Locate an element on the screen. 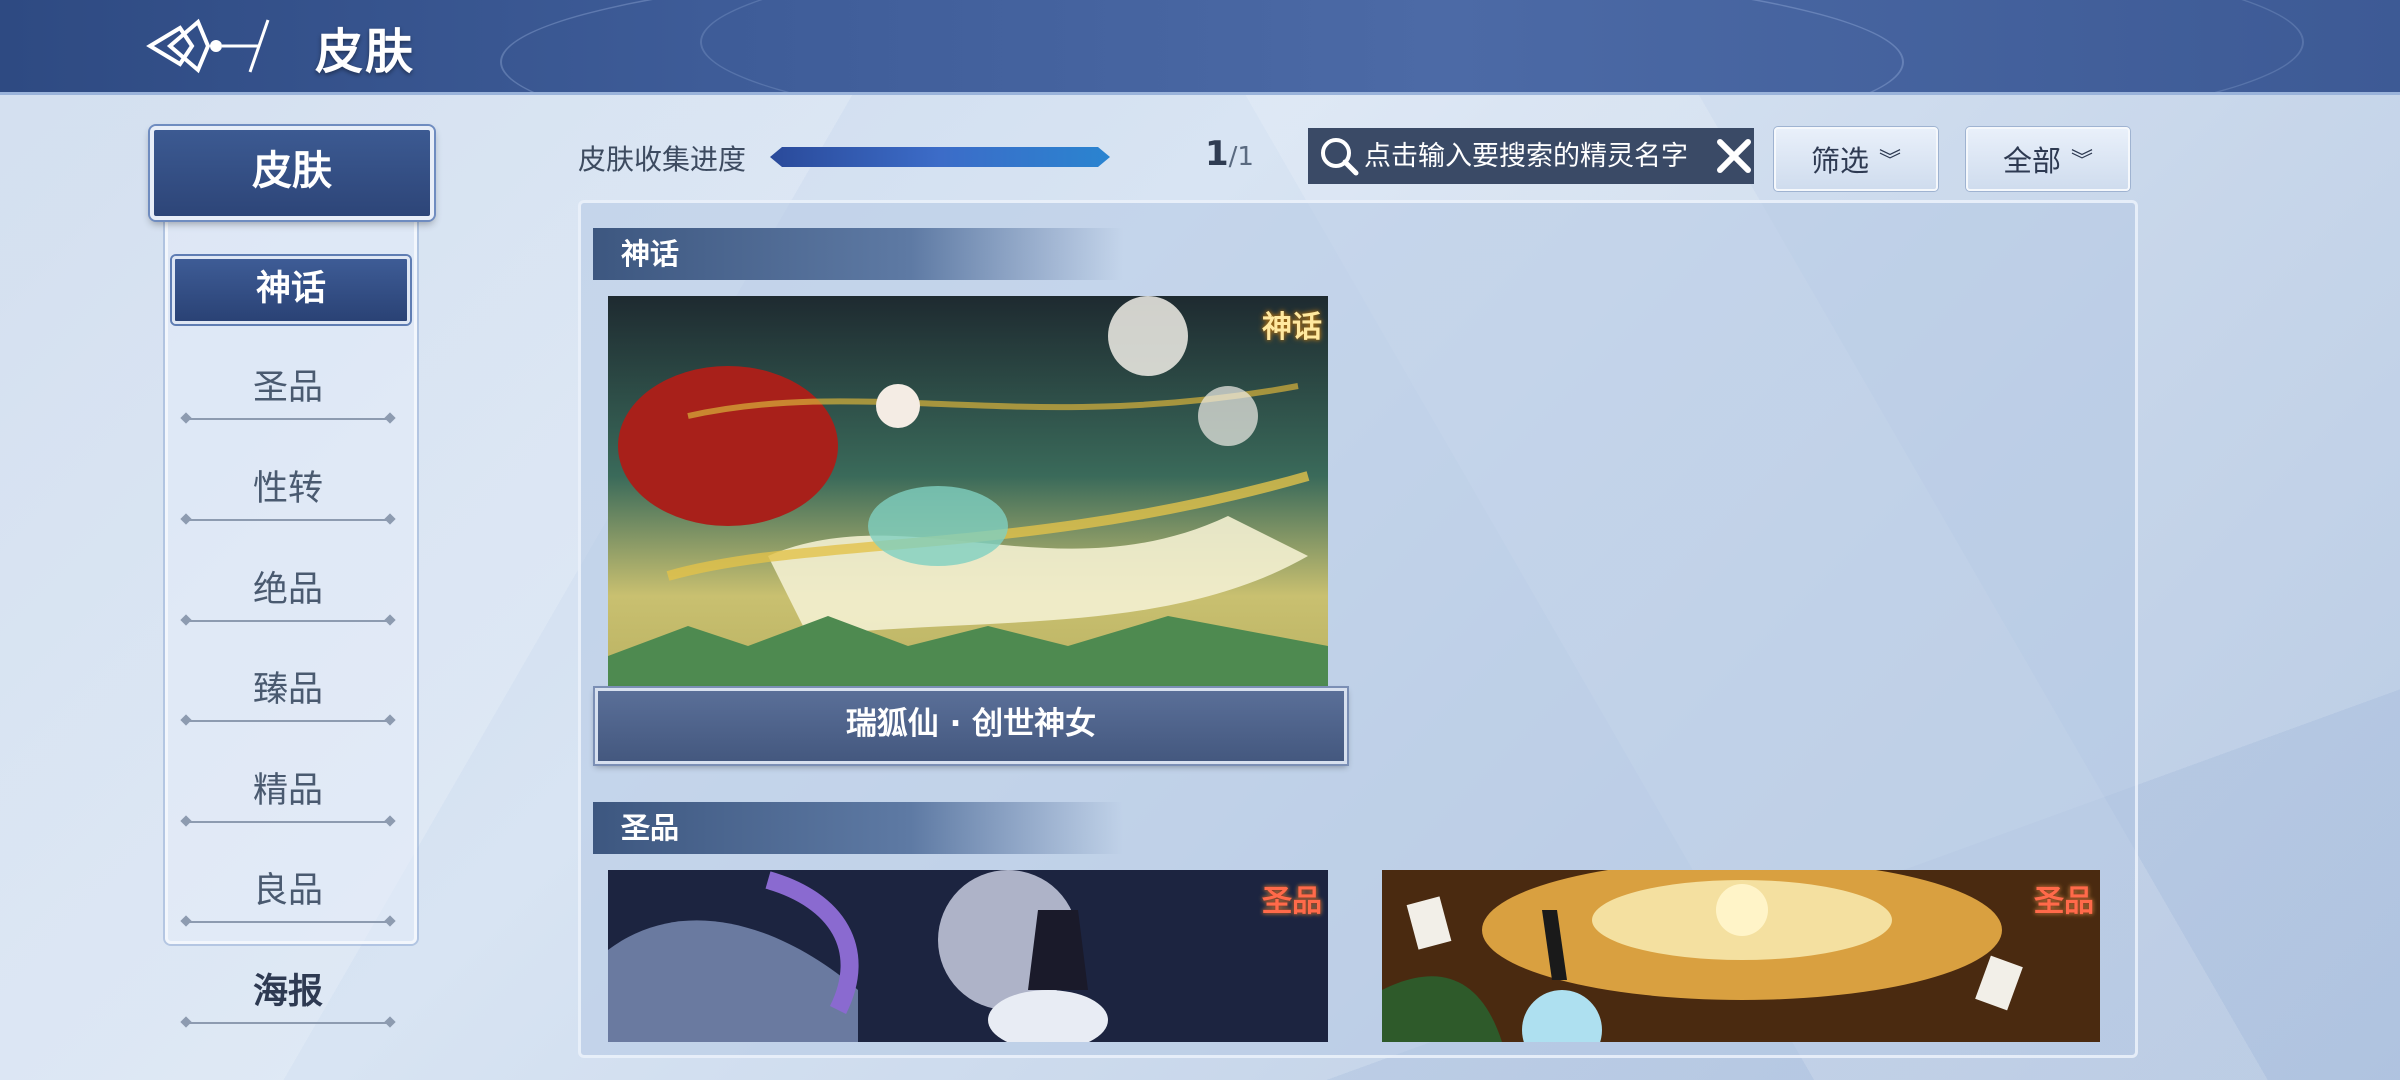 The height and width of the screenshot is (1080, 2400). search-input is located at coordinates (1534, 156).